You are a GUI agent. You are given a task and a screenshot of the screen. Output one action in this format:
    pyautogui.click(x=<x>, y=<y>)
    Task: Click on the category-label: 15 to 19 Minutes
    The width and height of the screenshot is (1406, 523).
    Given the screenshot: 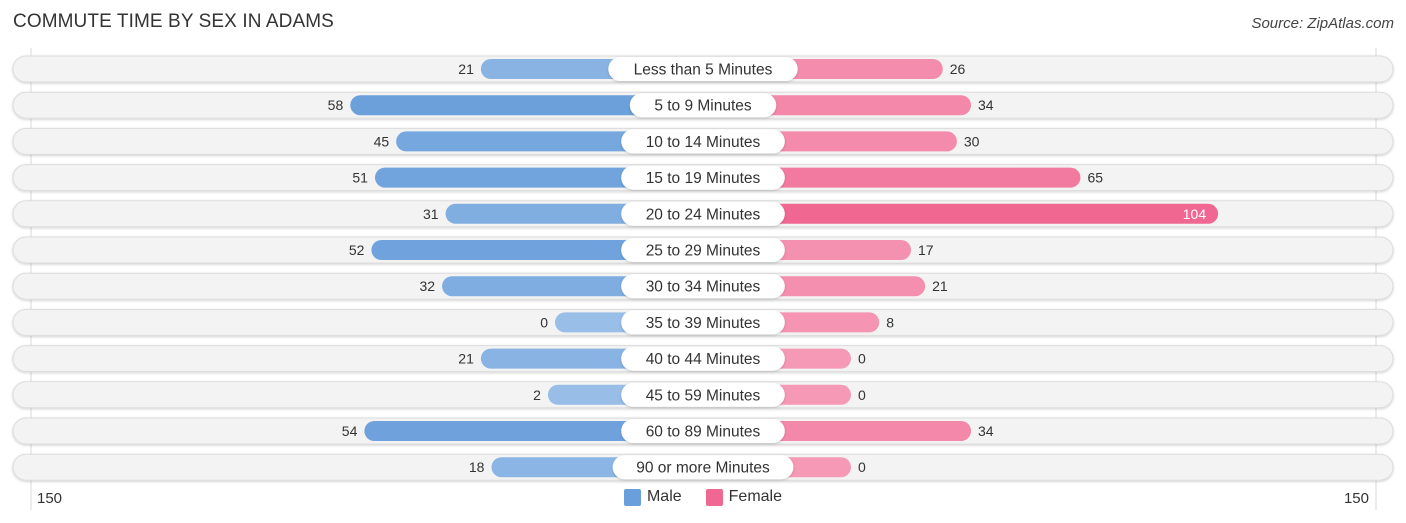 What is the action you would take?
    pyautogui.click(x=703, y=178)
    